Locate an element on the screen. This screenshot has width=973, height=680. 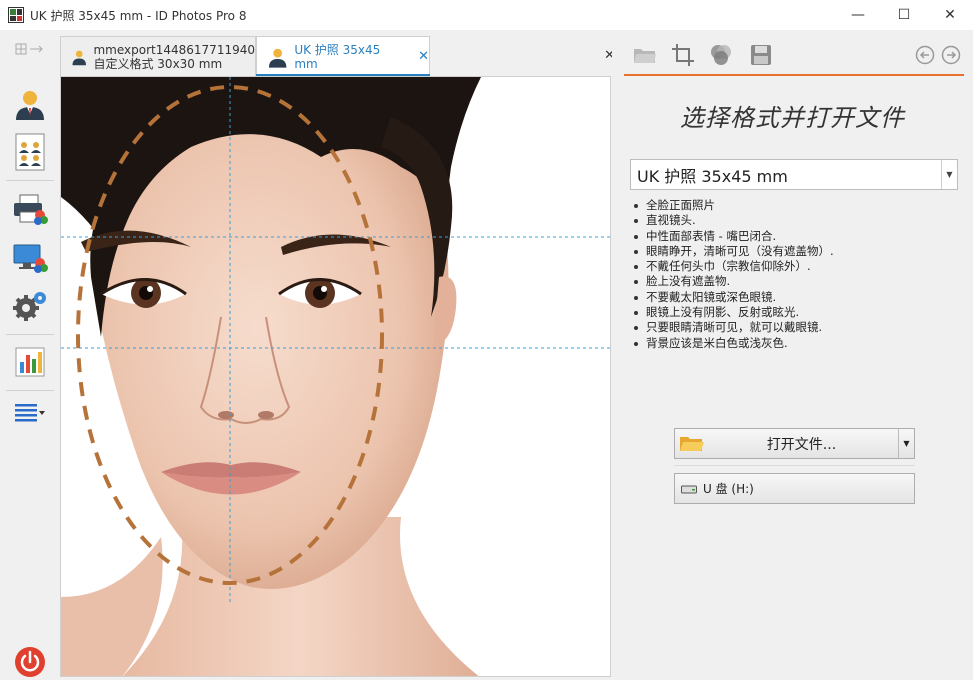
window-title: UK 护照 35x45 mm - ID Photos Pro 8 is located at coordinates (138, 15).